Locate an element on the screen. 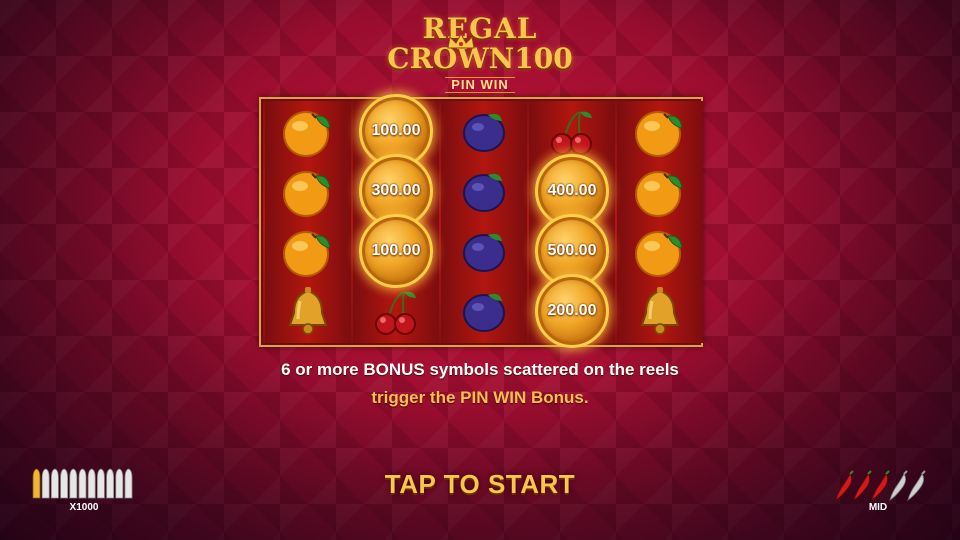  bonus-coin-value: 400.00 is located at coordinates (572, 190).